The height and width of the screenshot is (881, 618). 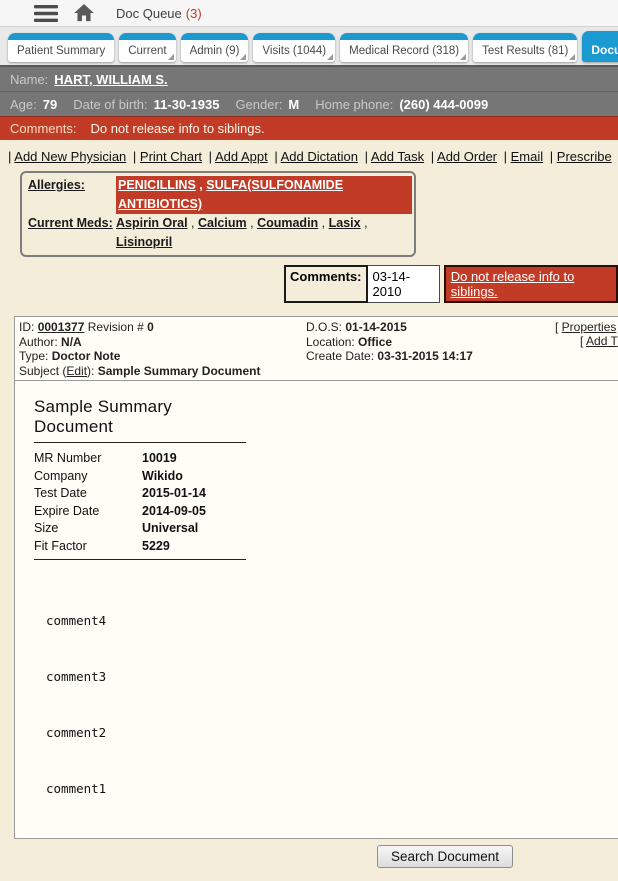 I want to click on document-title: Sample Summary Document, so click(x=140, y=420).